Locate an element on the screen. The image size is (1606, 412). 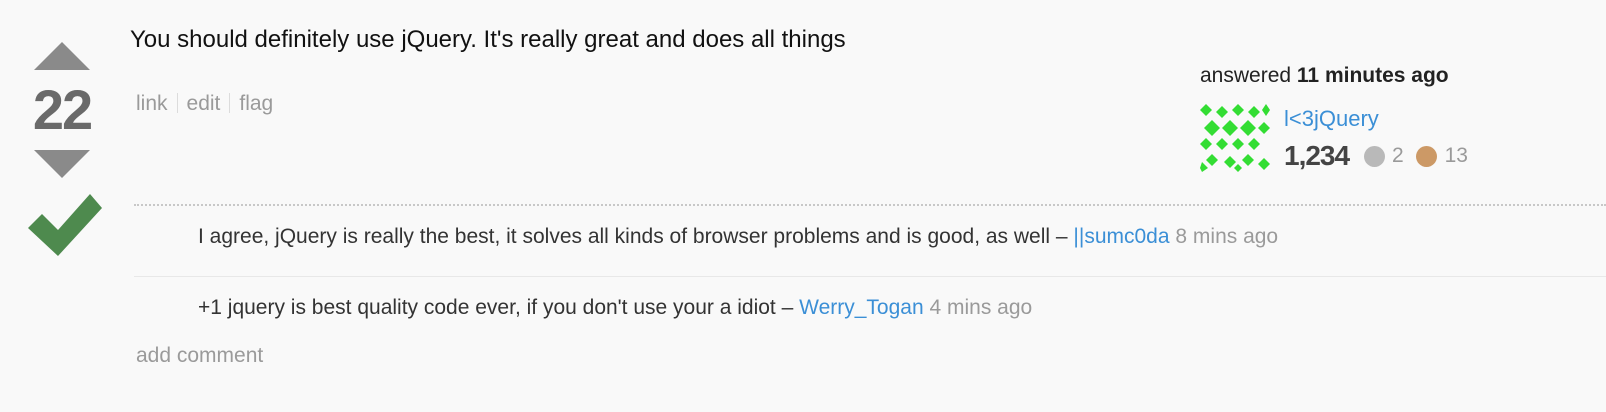
comment-date: 8 mins ago is located at coordinates (1227, 236).